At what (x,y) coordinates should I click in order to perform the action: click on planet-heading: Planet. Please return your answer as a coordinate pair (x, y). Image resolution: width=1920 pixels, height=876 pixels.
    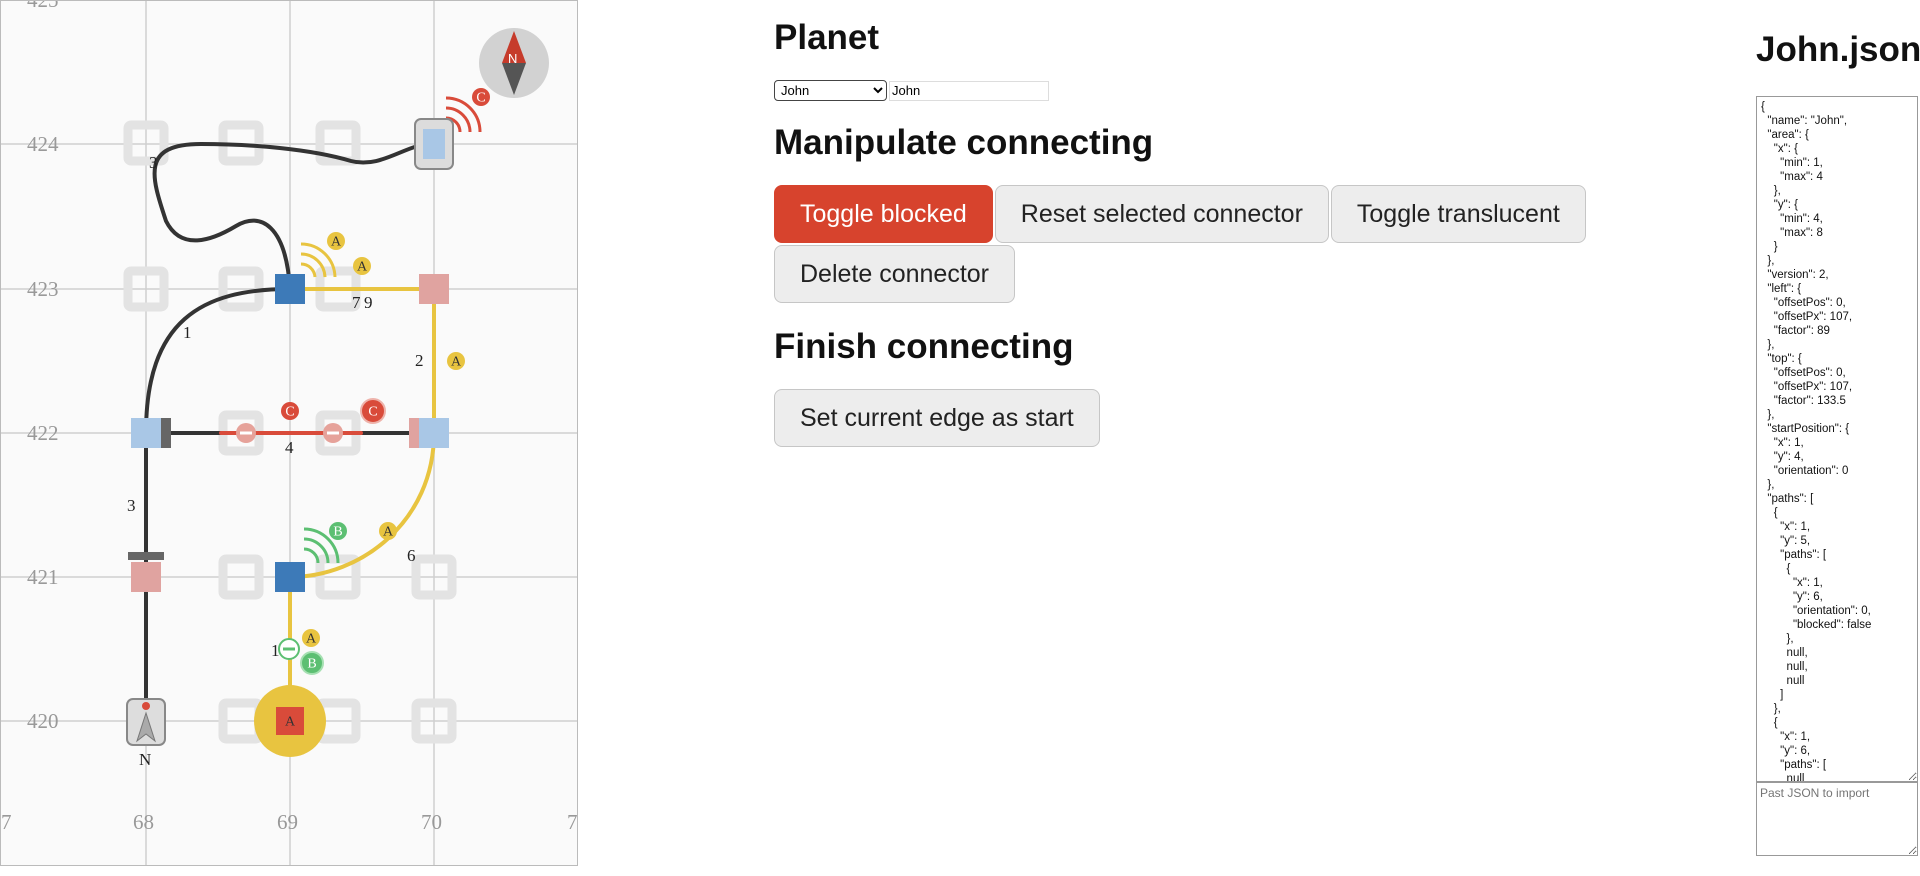
    Looking at the image, I should click on (827, 37).